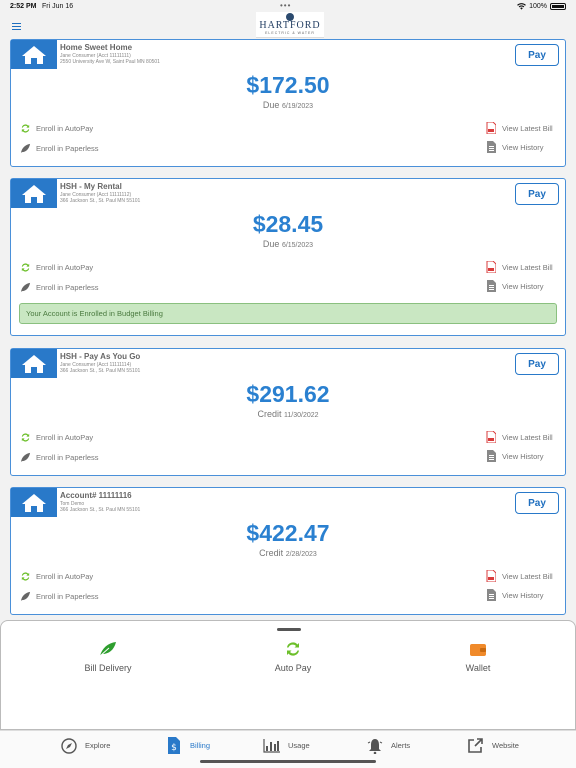 The image size is (576, 768). What do you see at coordinates (288, 533) in the screenshot?
I see `amount-due: $422.47` at bounding box center [288, 533].